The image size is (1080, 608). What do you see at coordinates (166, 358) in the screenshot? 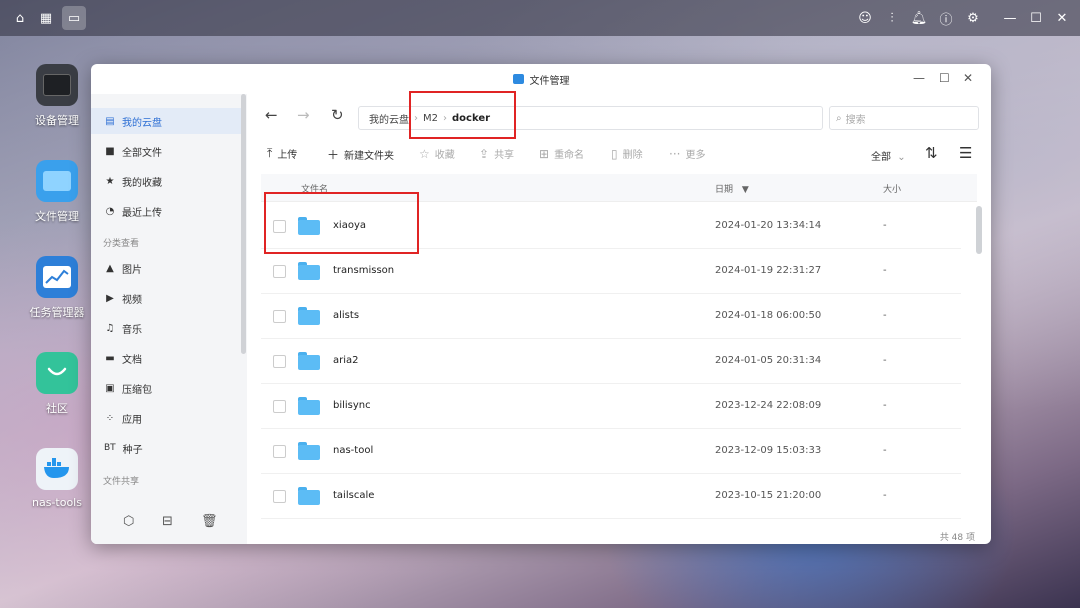
I see `sidebar-item-documents: ▬ 文档` at bounding box center [166, 358].